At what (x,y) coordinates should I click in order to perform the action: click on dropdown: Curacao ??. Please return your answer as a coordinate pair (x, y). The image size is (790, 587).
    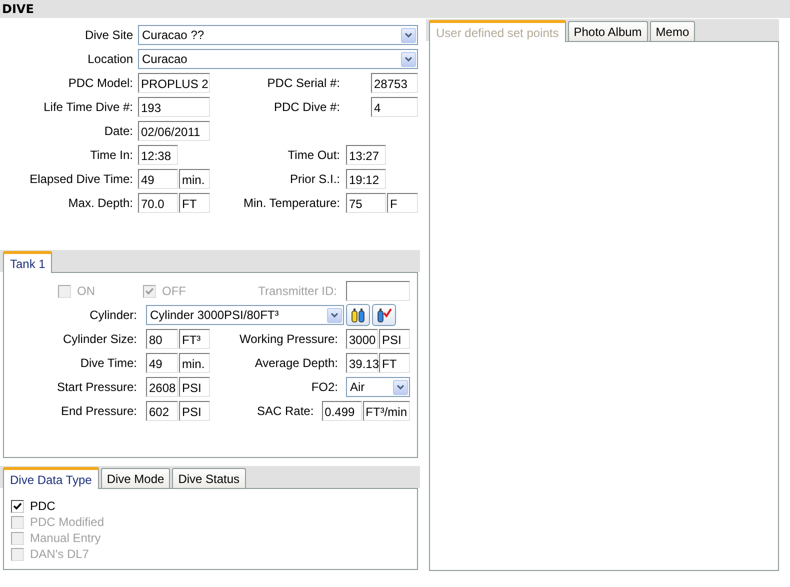
    Looking at the image, I should click on (278, 35).